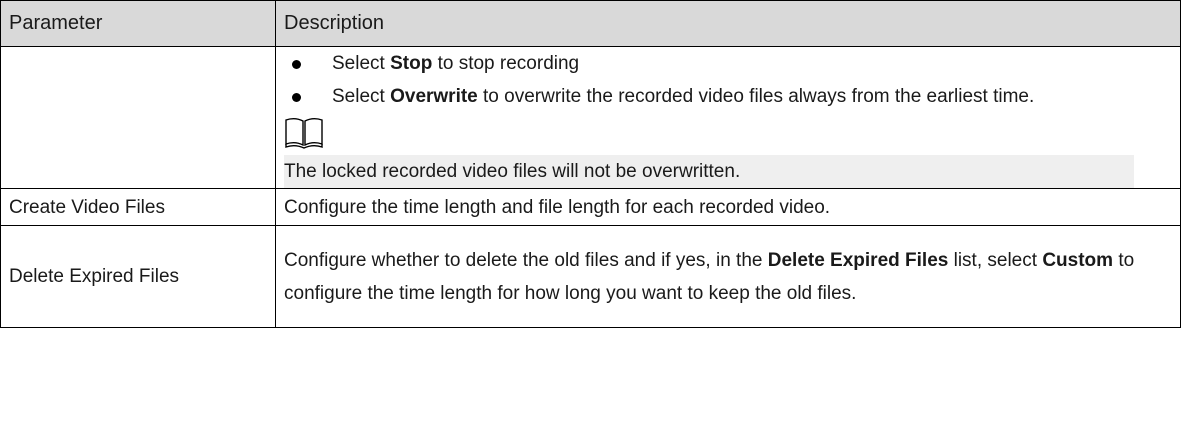 This screenshot has height=442, width=1181. I want to click on book-note-icon, so click(728, 134).